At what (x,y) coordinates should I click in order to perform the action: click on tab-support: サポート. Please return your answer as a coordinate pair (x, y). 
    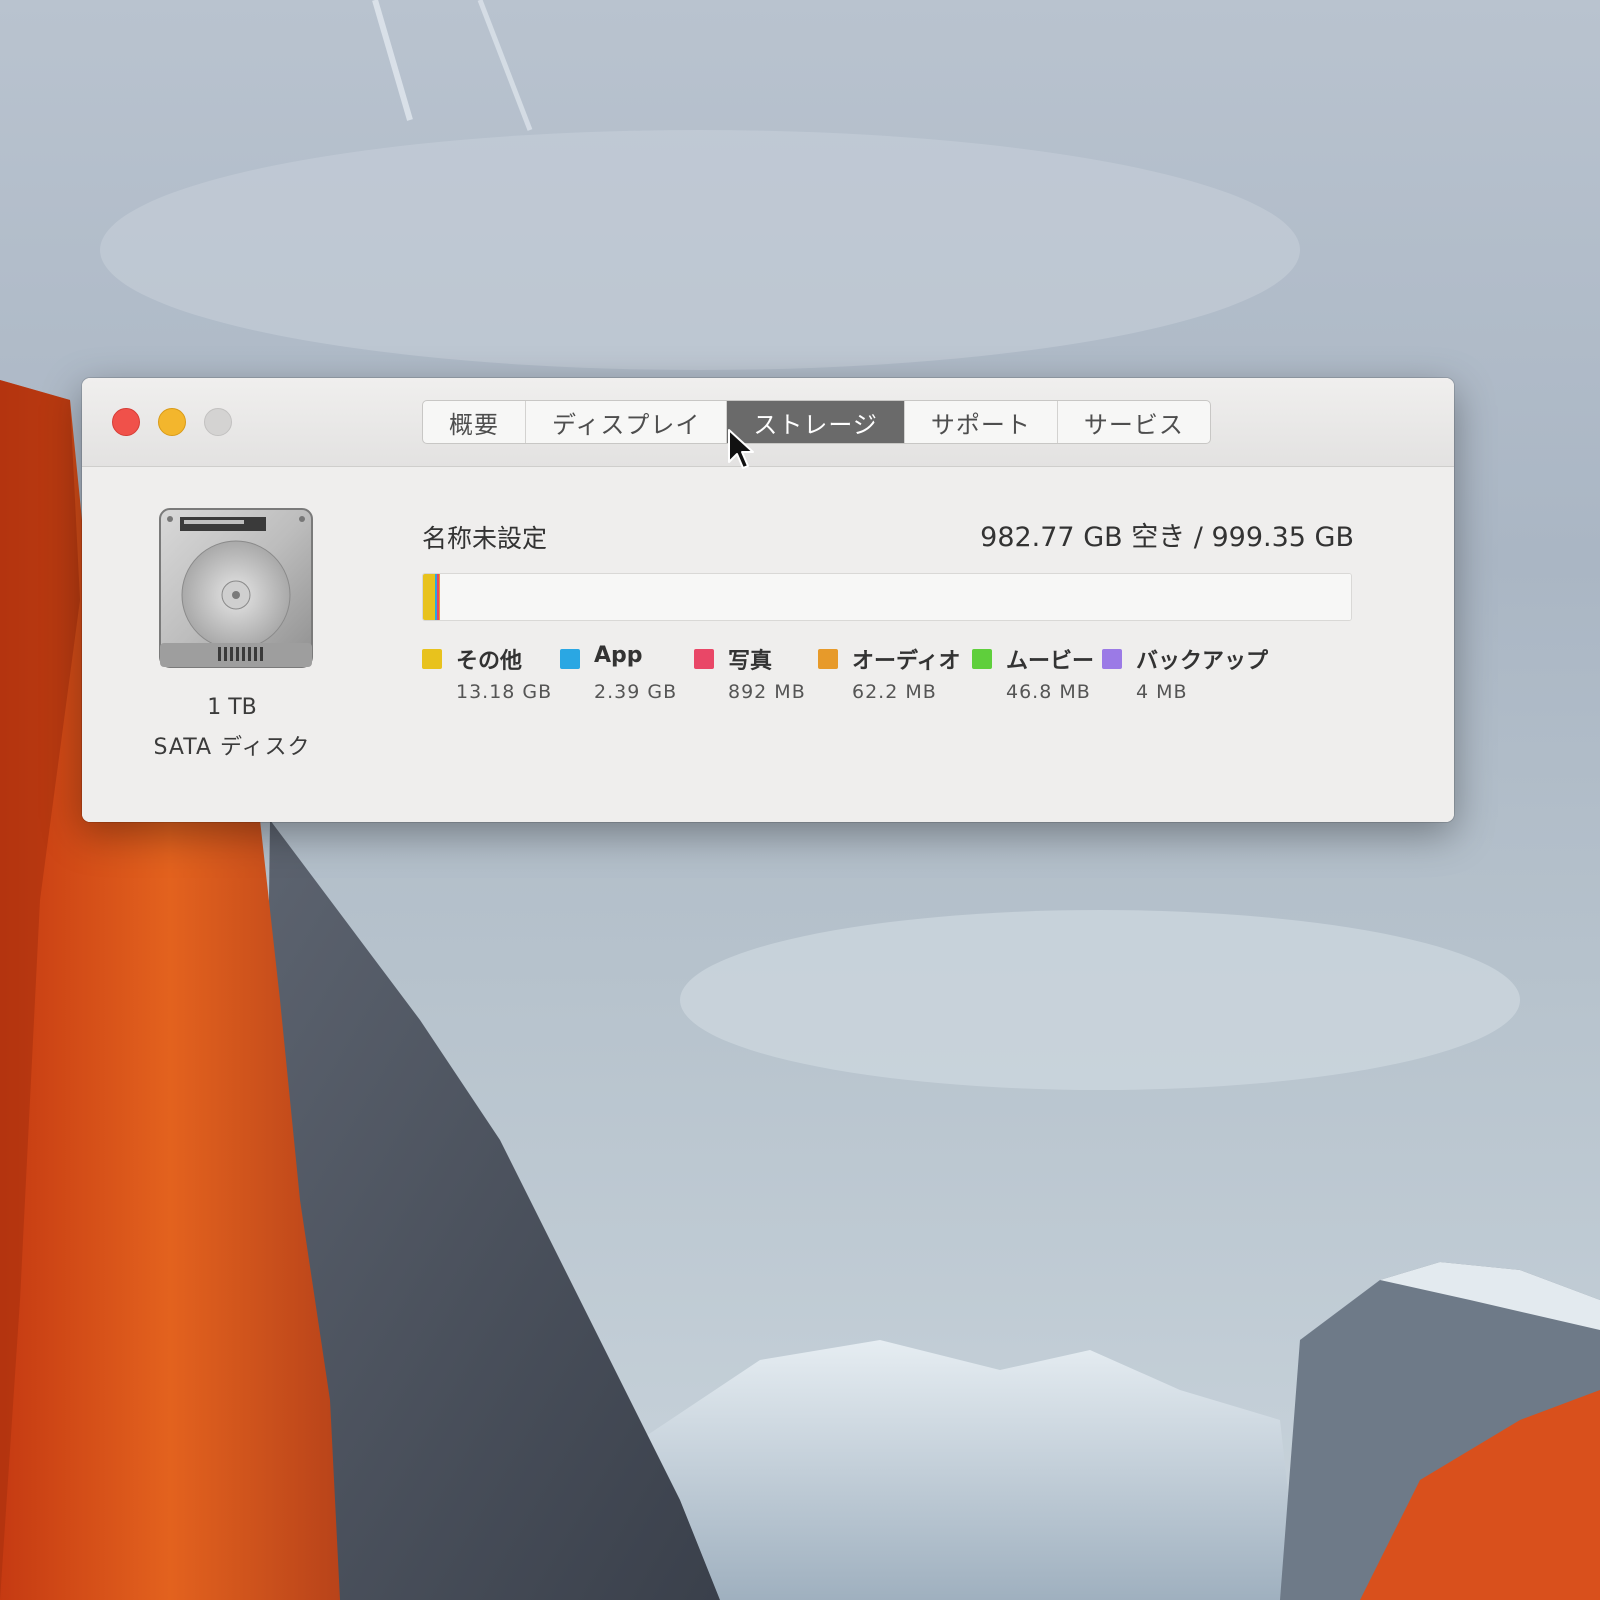
    Looking at the image, I should click on (981, 422).